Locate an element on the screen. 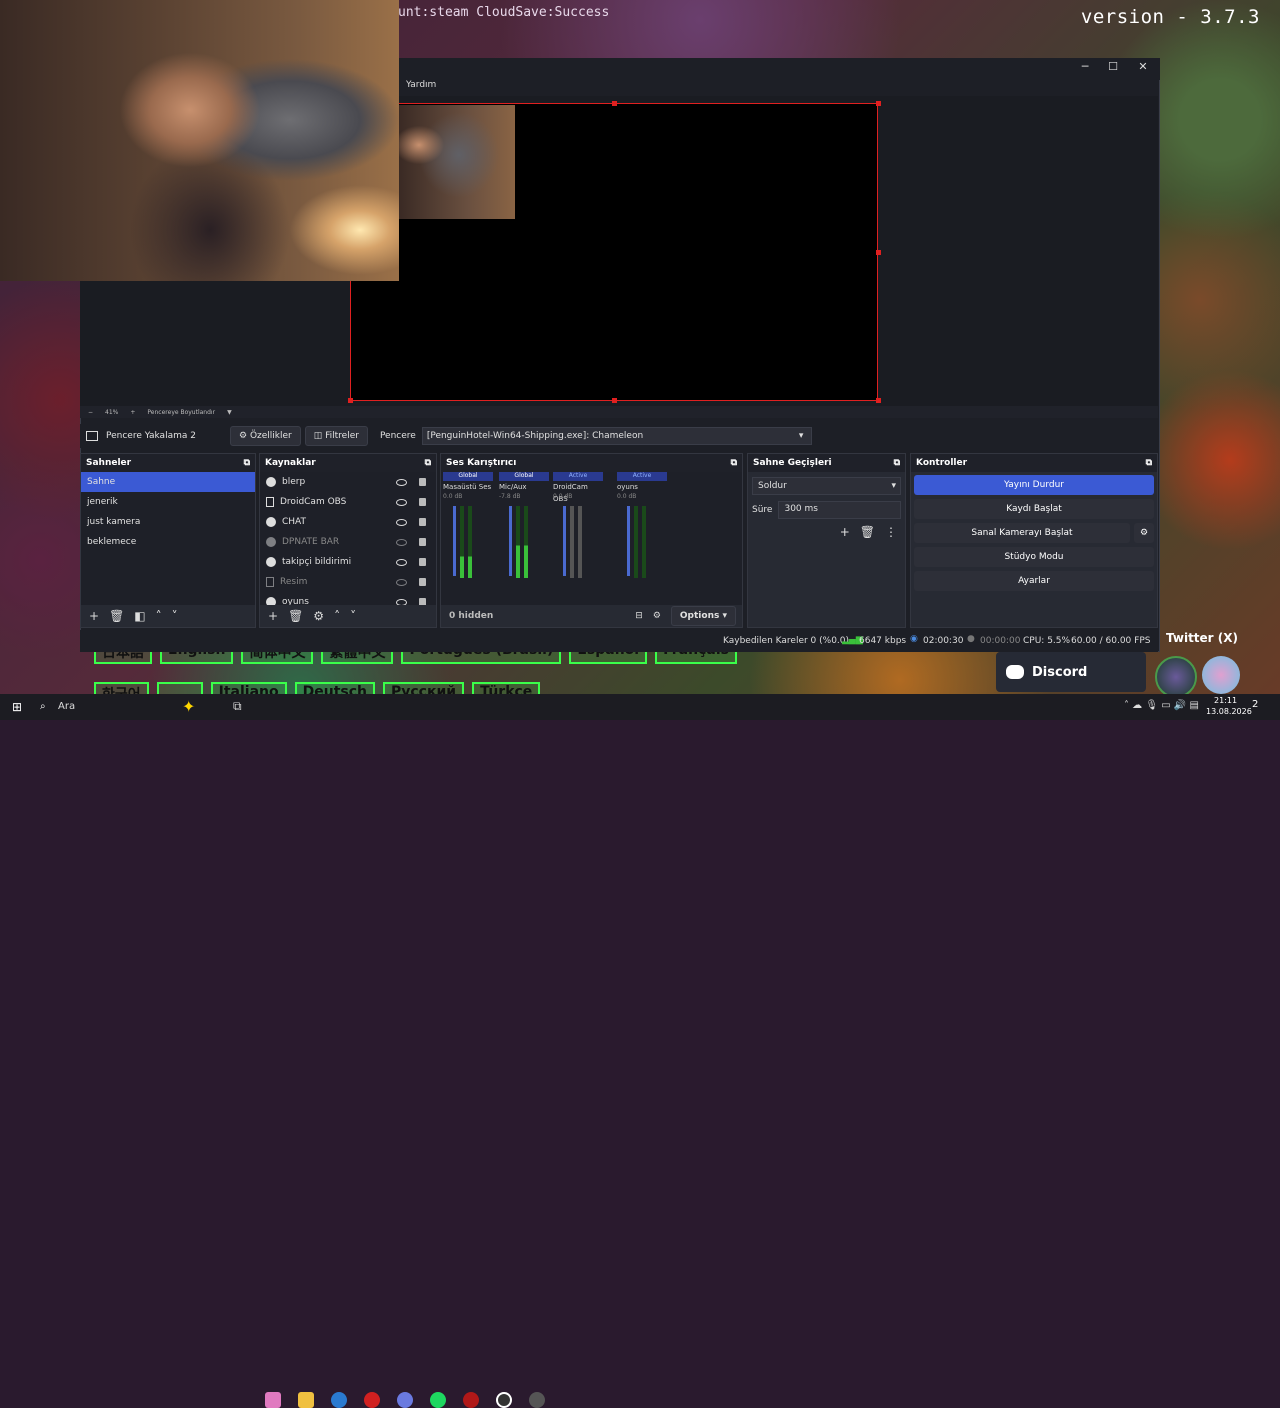 This screenshot has width=1280, height=1408. source-item: DPNATE BAR is located at coordinates (348, 542).